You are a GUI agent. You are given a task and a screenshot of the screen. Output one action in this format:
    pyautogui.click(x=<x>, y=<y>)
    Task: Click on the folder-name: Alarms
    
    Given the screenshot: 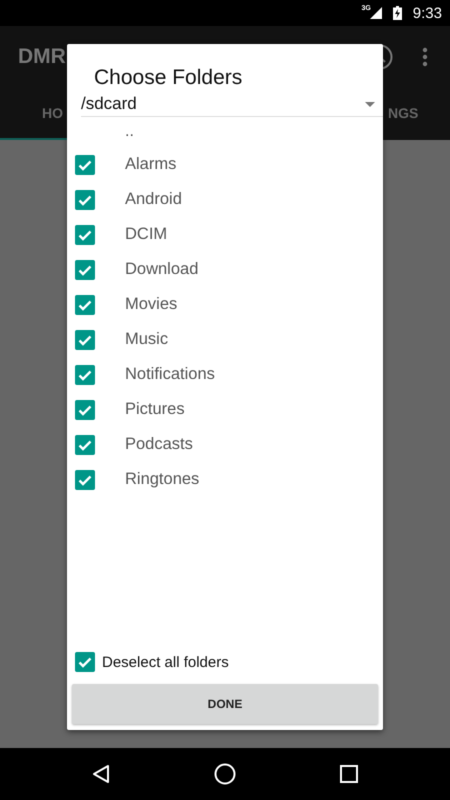 What is the action you would take?
    pyautogui.click(x=150, y=164)
    